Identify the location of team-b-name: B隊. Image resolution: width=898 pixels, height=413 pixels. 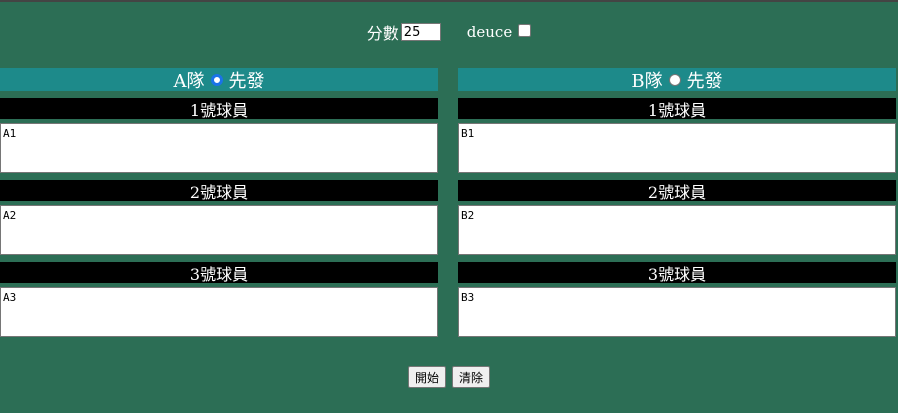
(647, 81).